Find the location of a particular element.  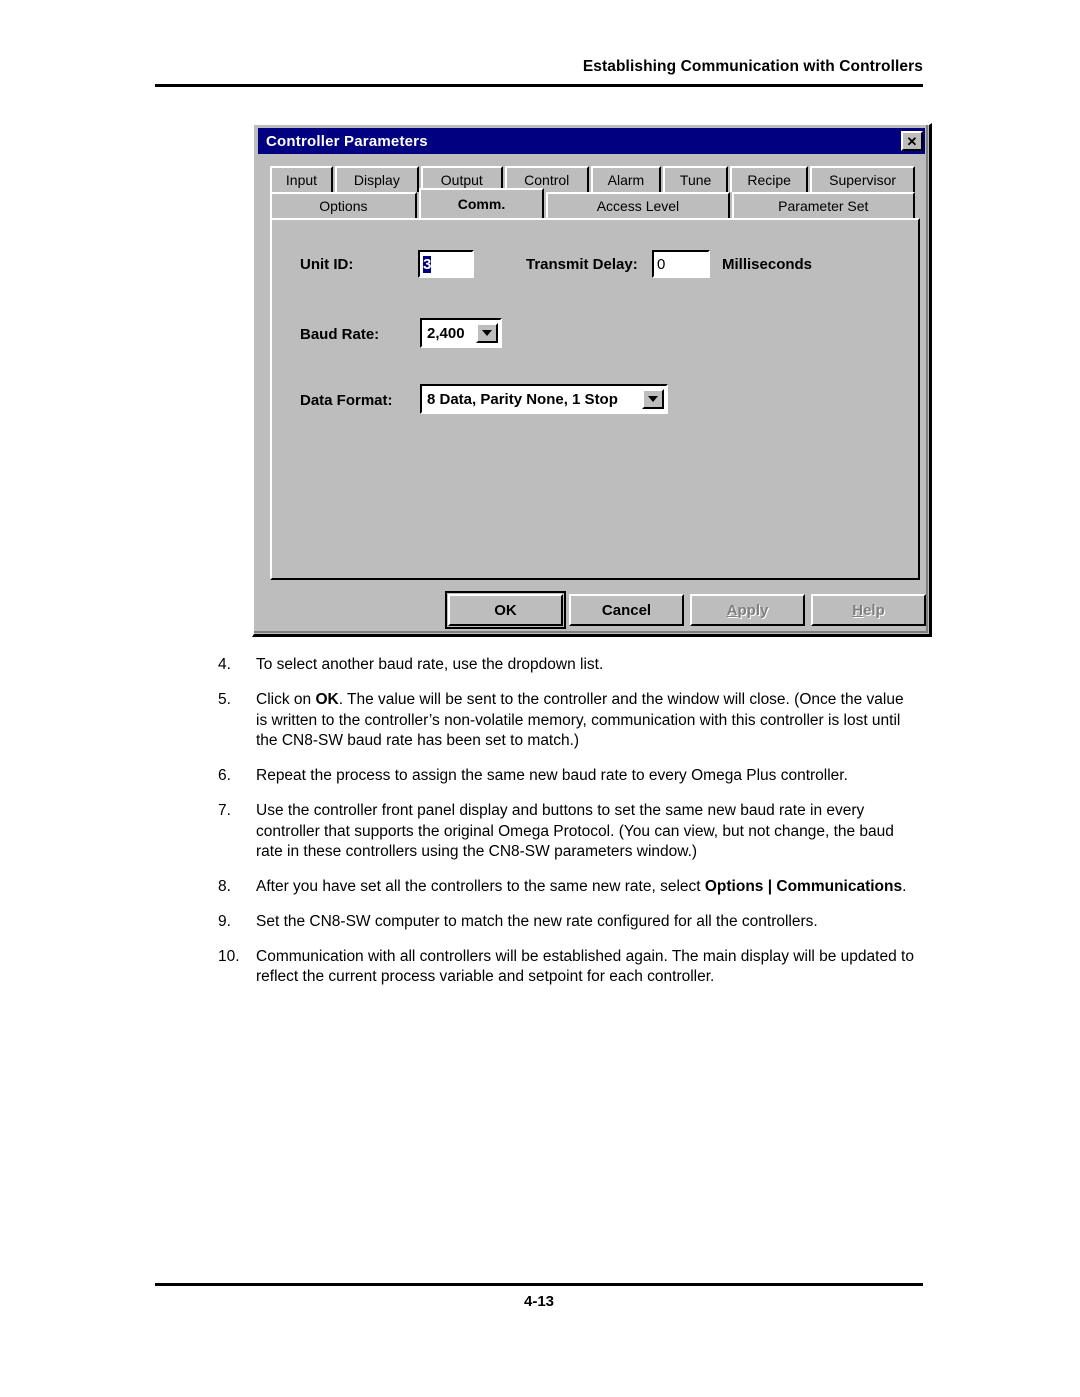

transmit-delay-input: 0 is located at coordinates (681, 264).